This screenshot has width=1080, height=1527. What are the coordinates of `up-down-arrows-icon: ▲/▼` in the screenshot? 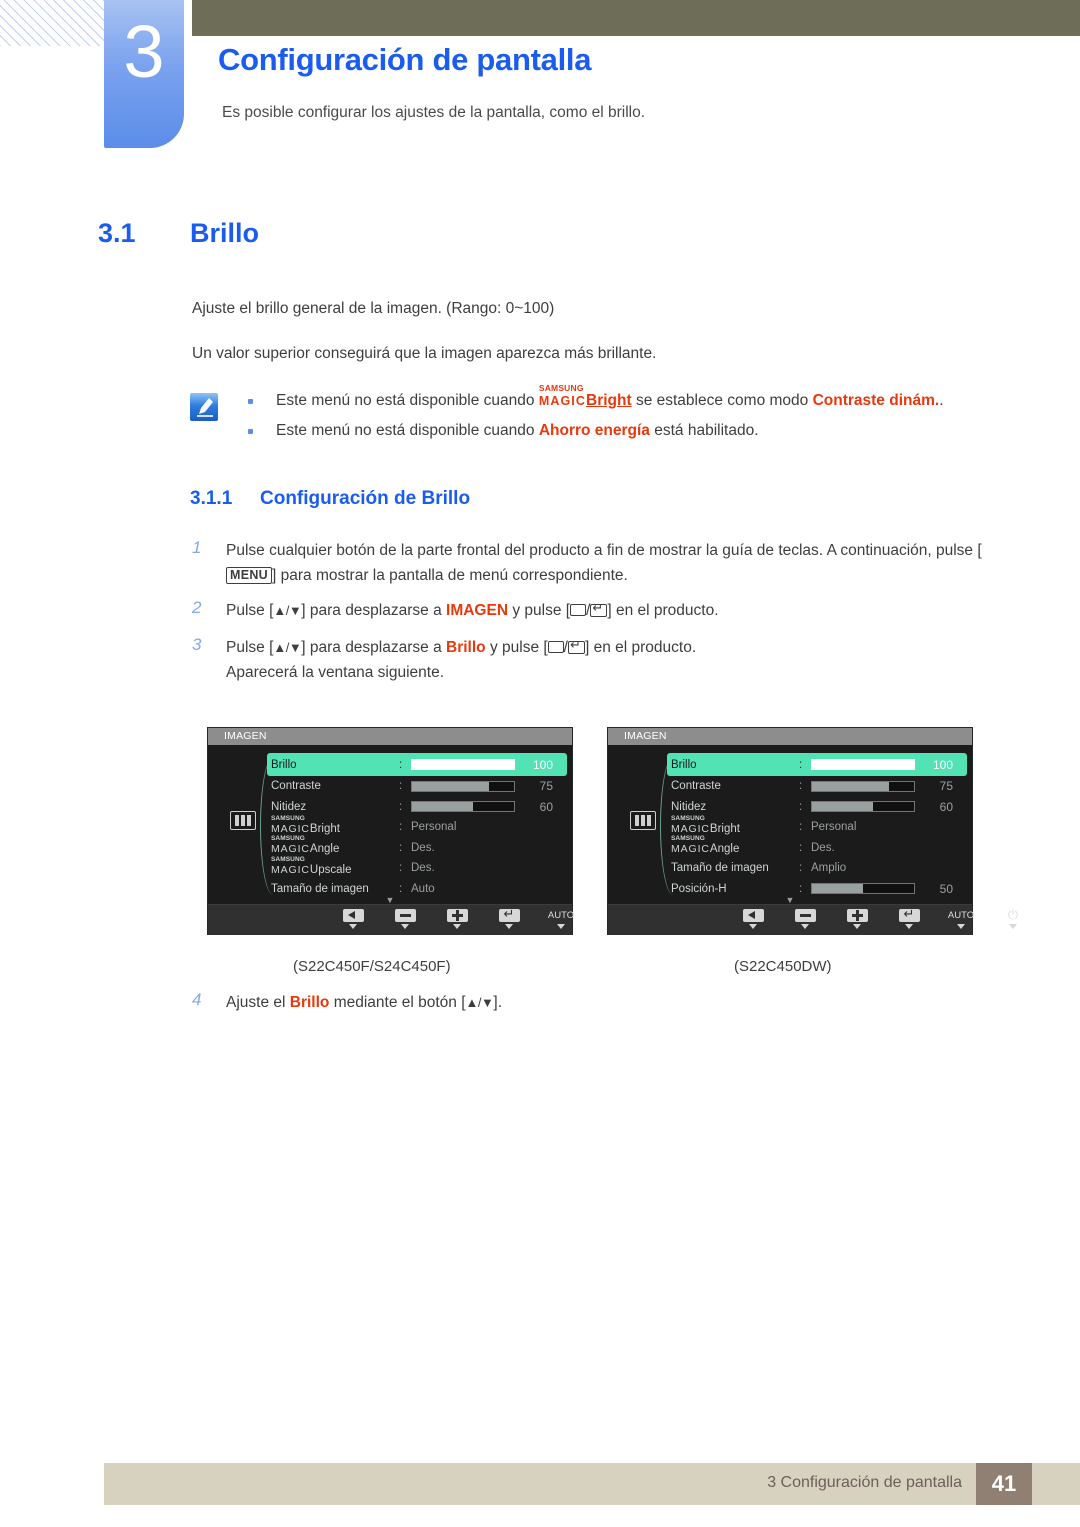 It's located at (287, 610).